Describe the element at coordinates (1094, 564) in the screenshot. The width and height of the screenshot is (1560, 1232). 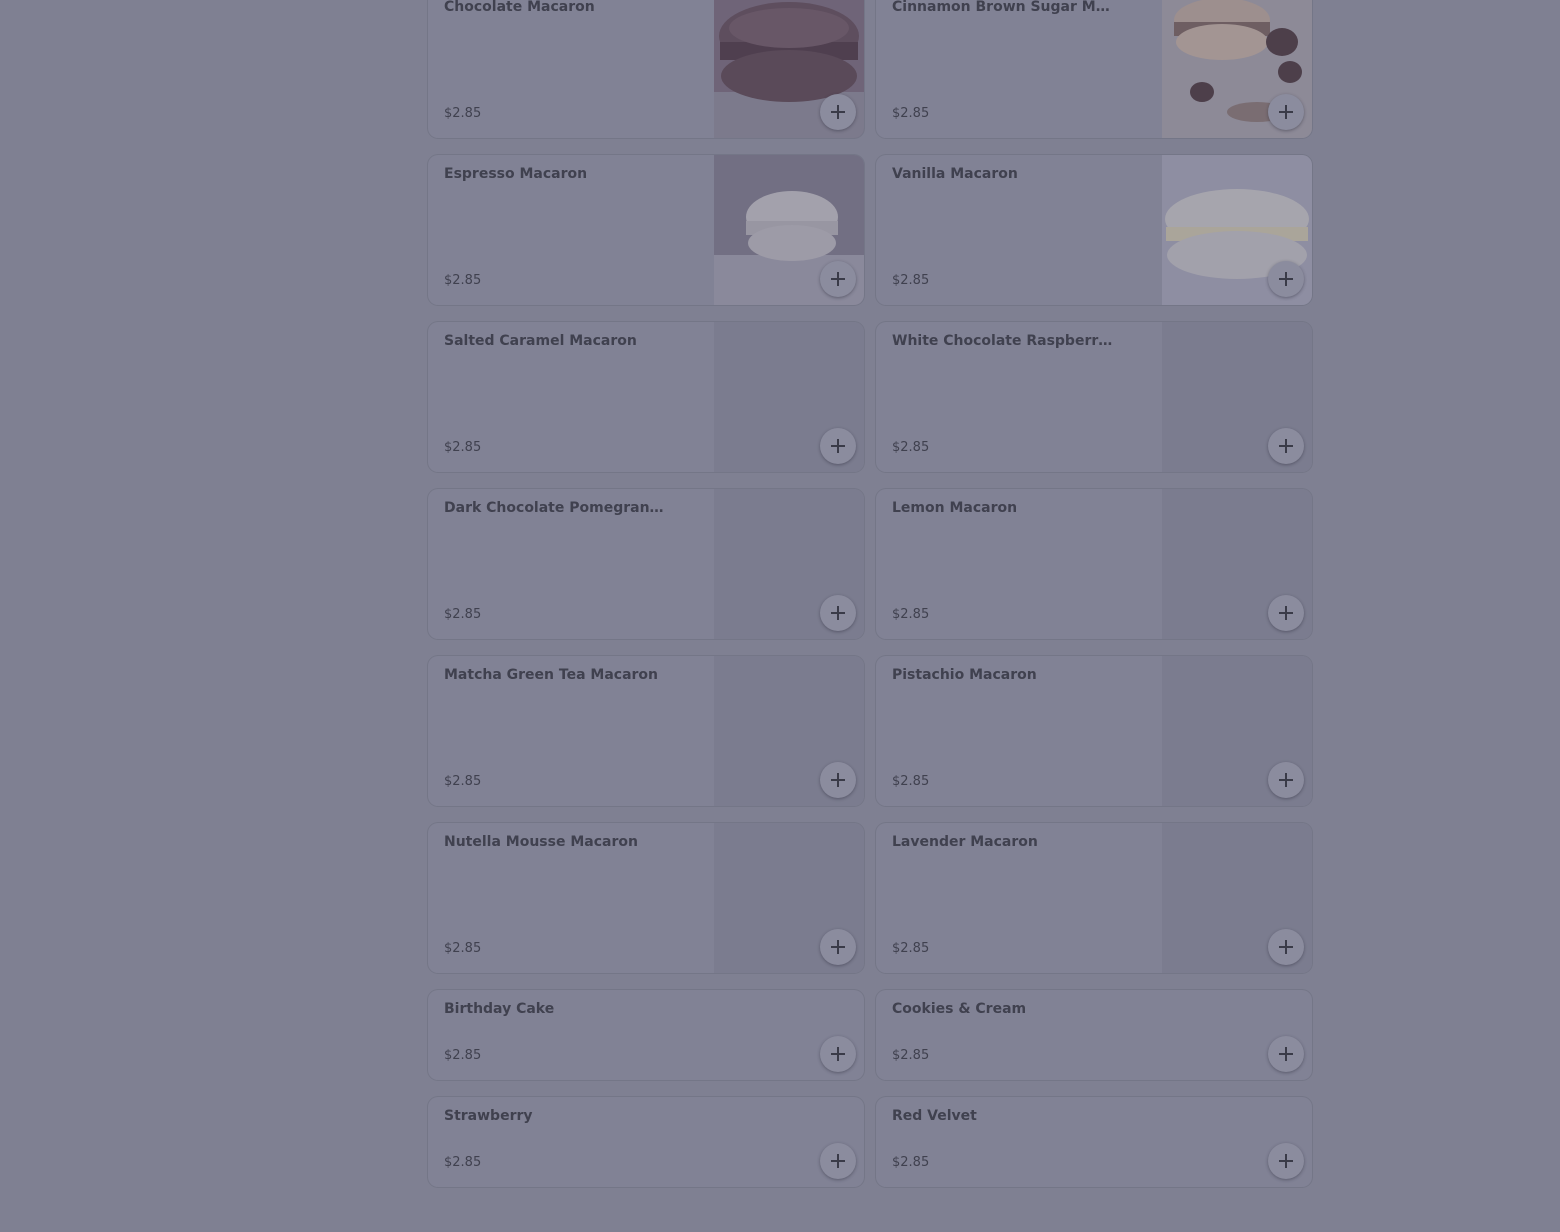
I see `menu-item-card: Lemon Macaron $2.85` at that location.